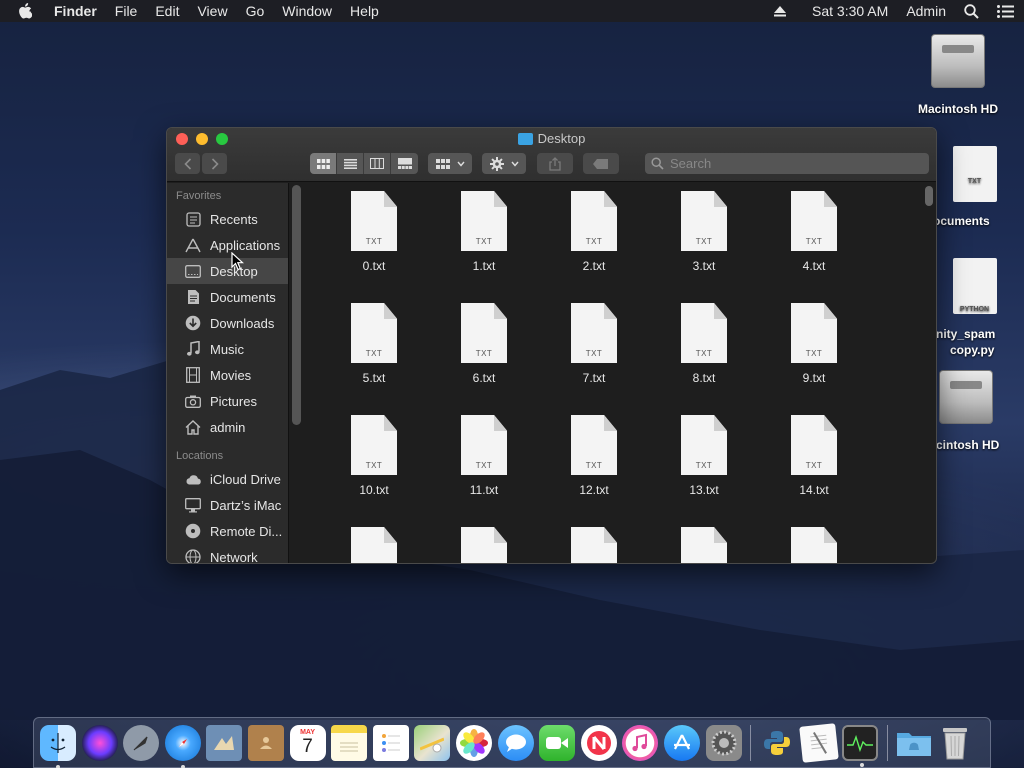  I want to click on file-item: TXT 8.txt, so click(704, 359).